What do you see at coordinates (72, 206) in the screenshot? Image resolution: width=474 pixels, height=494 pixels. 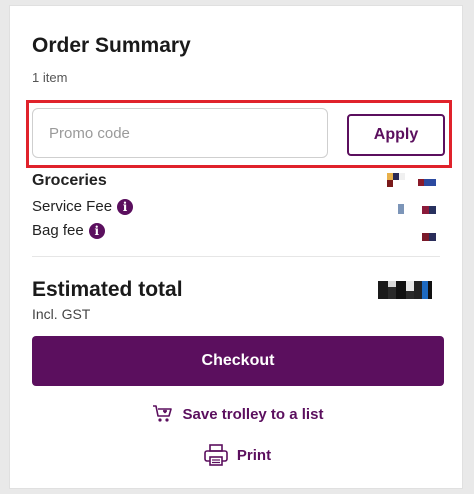 I see `service-fee-label: Service Fee` at bounding box center [72, 206].